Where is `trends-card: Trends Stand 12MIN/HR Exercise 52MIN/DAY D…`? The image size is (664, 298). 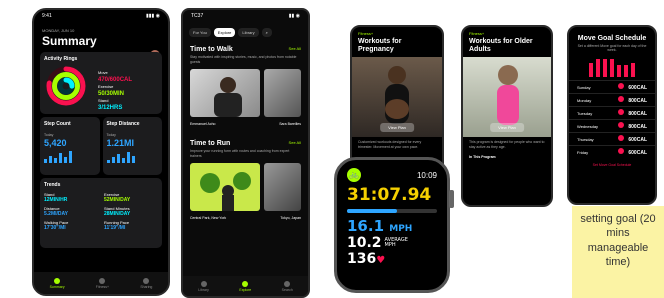
trends-card: Trends Stand 12MIN/HR Exercise 52MIN/DAY D… is located at coordinates (101, 213).